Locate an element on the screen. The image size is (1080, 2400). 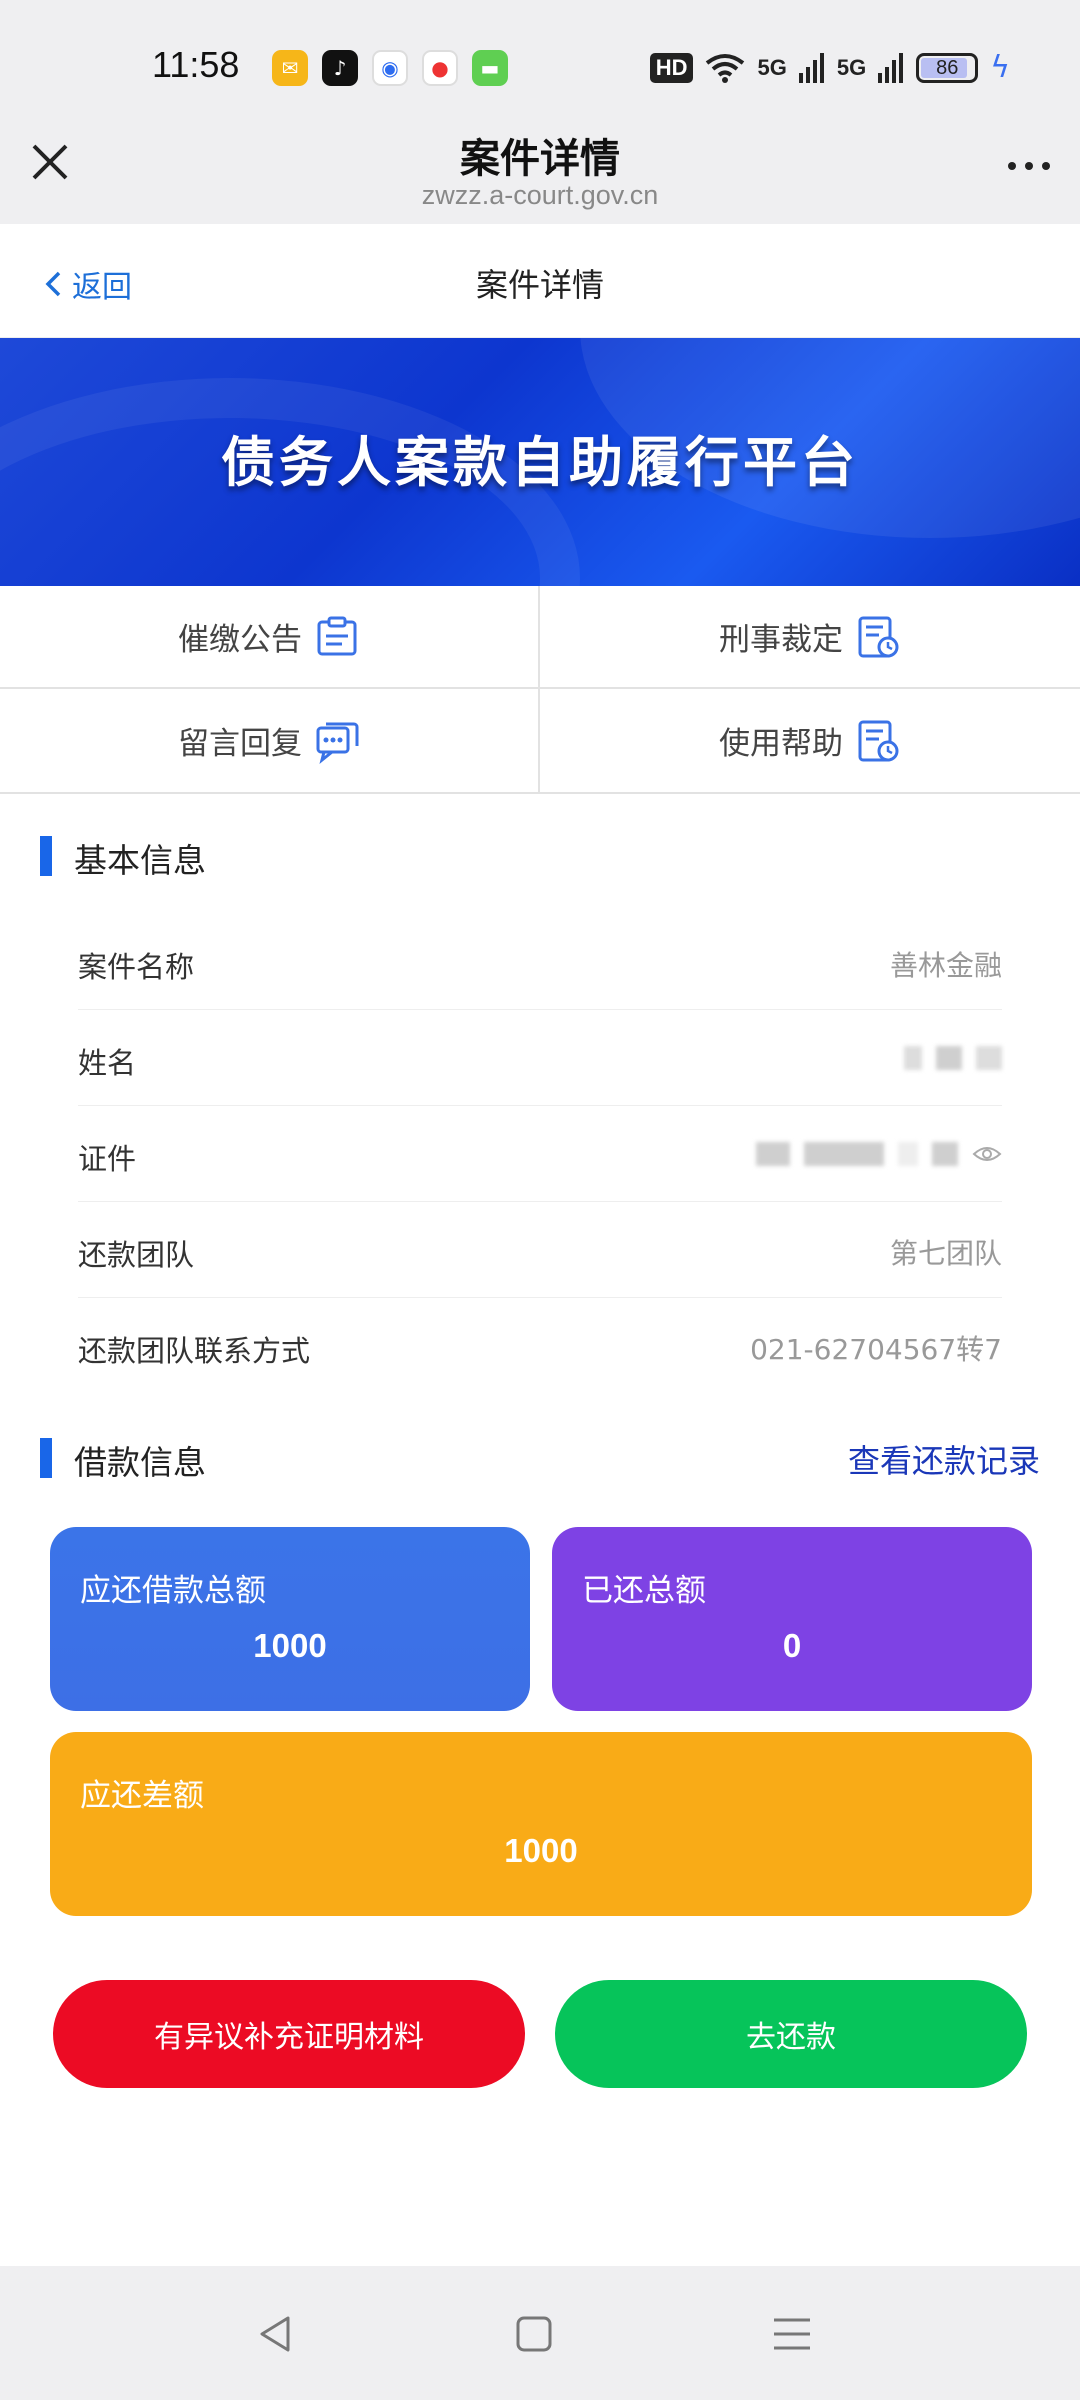
info-row-team-contact: 还款团队联系方式 021-62704567转7 is located at coordinates (540, 1346).